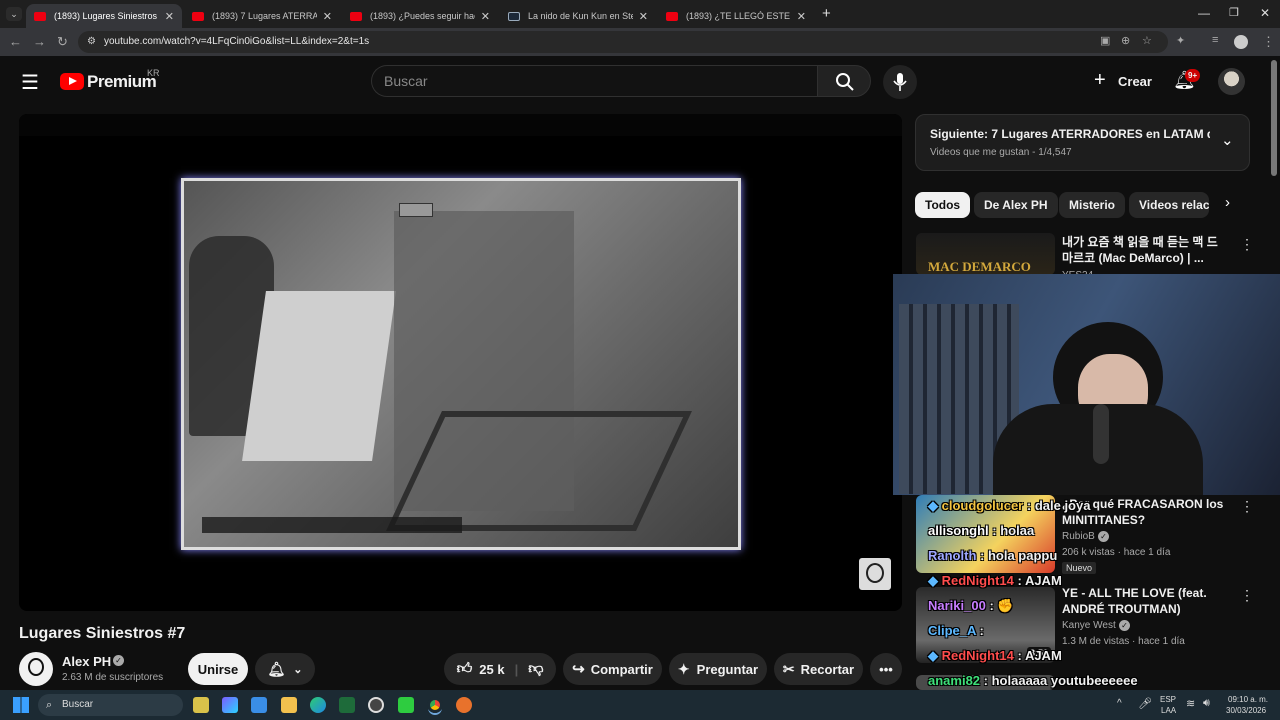 Image resolution: width=1280 pixels, height=720 pixels. I want to click on join-button: Unirse, so click(218, 669).